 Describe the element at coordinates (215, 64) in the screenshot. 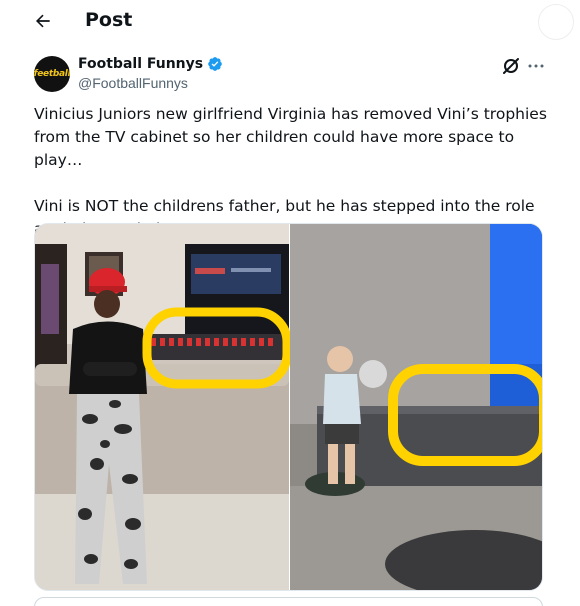

I see `verified-badge-icon` at that location.